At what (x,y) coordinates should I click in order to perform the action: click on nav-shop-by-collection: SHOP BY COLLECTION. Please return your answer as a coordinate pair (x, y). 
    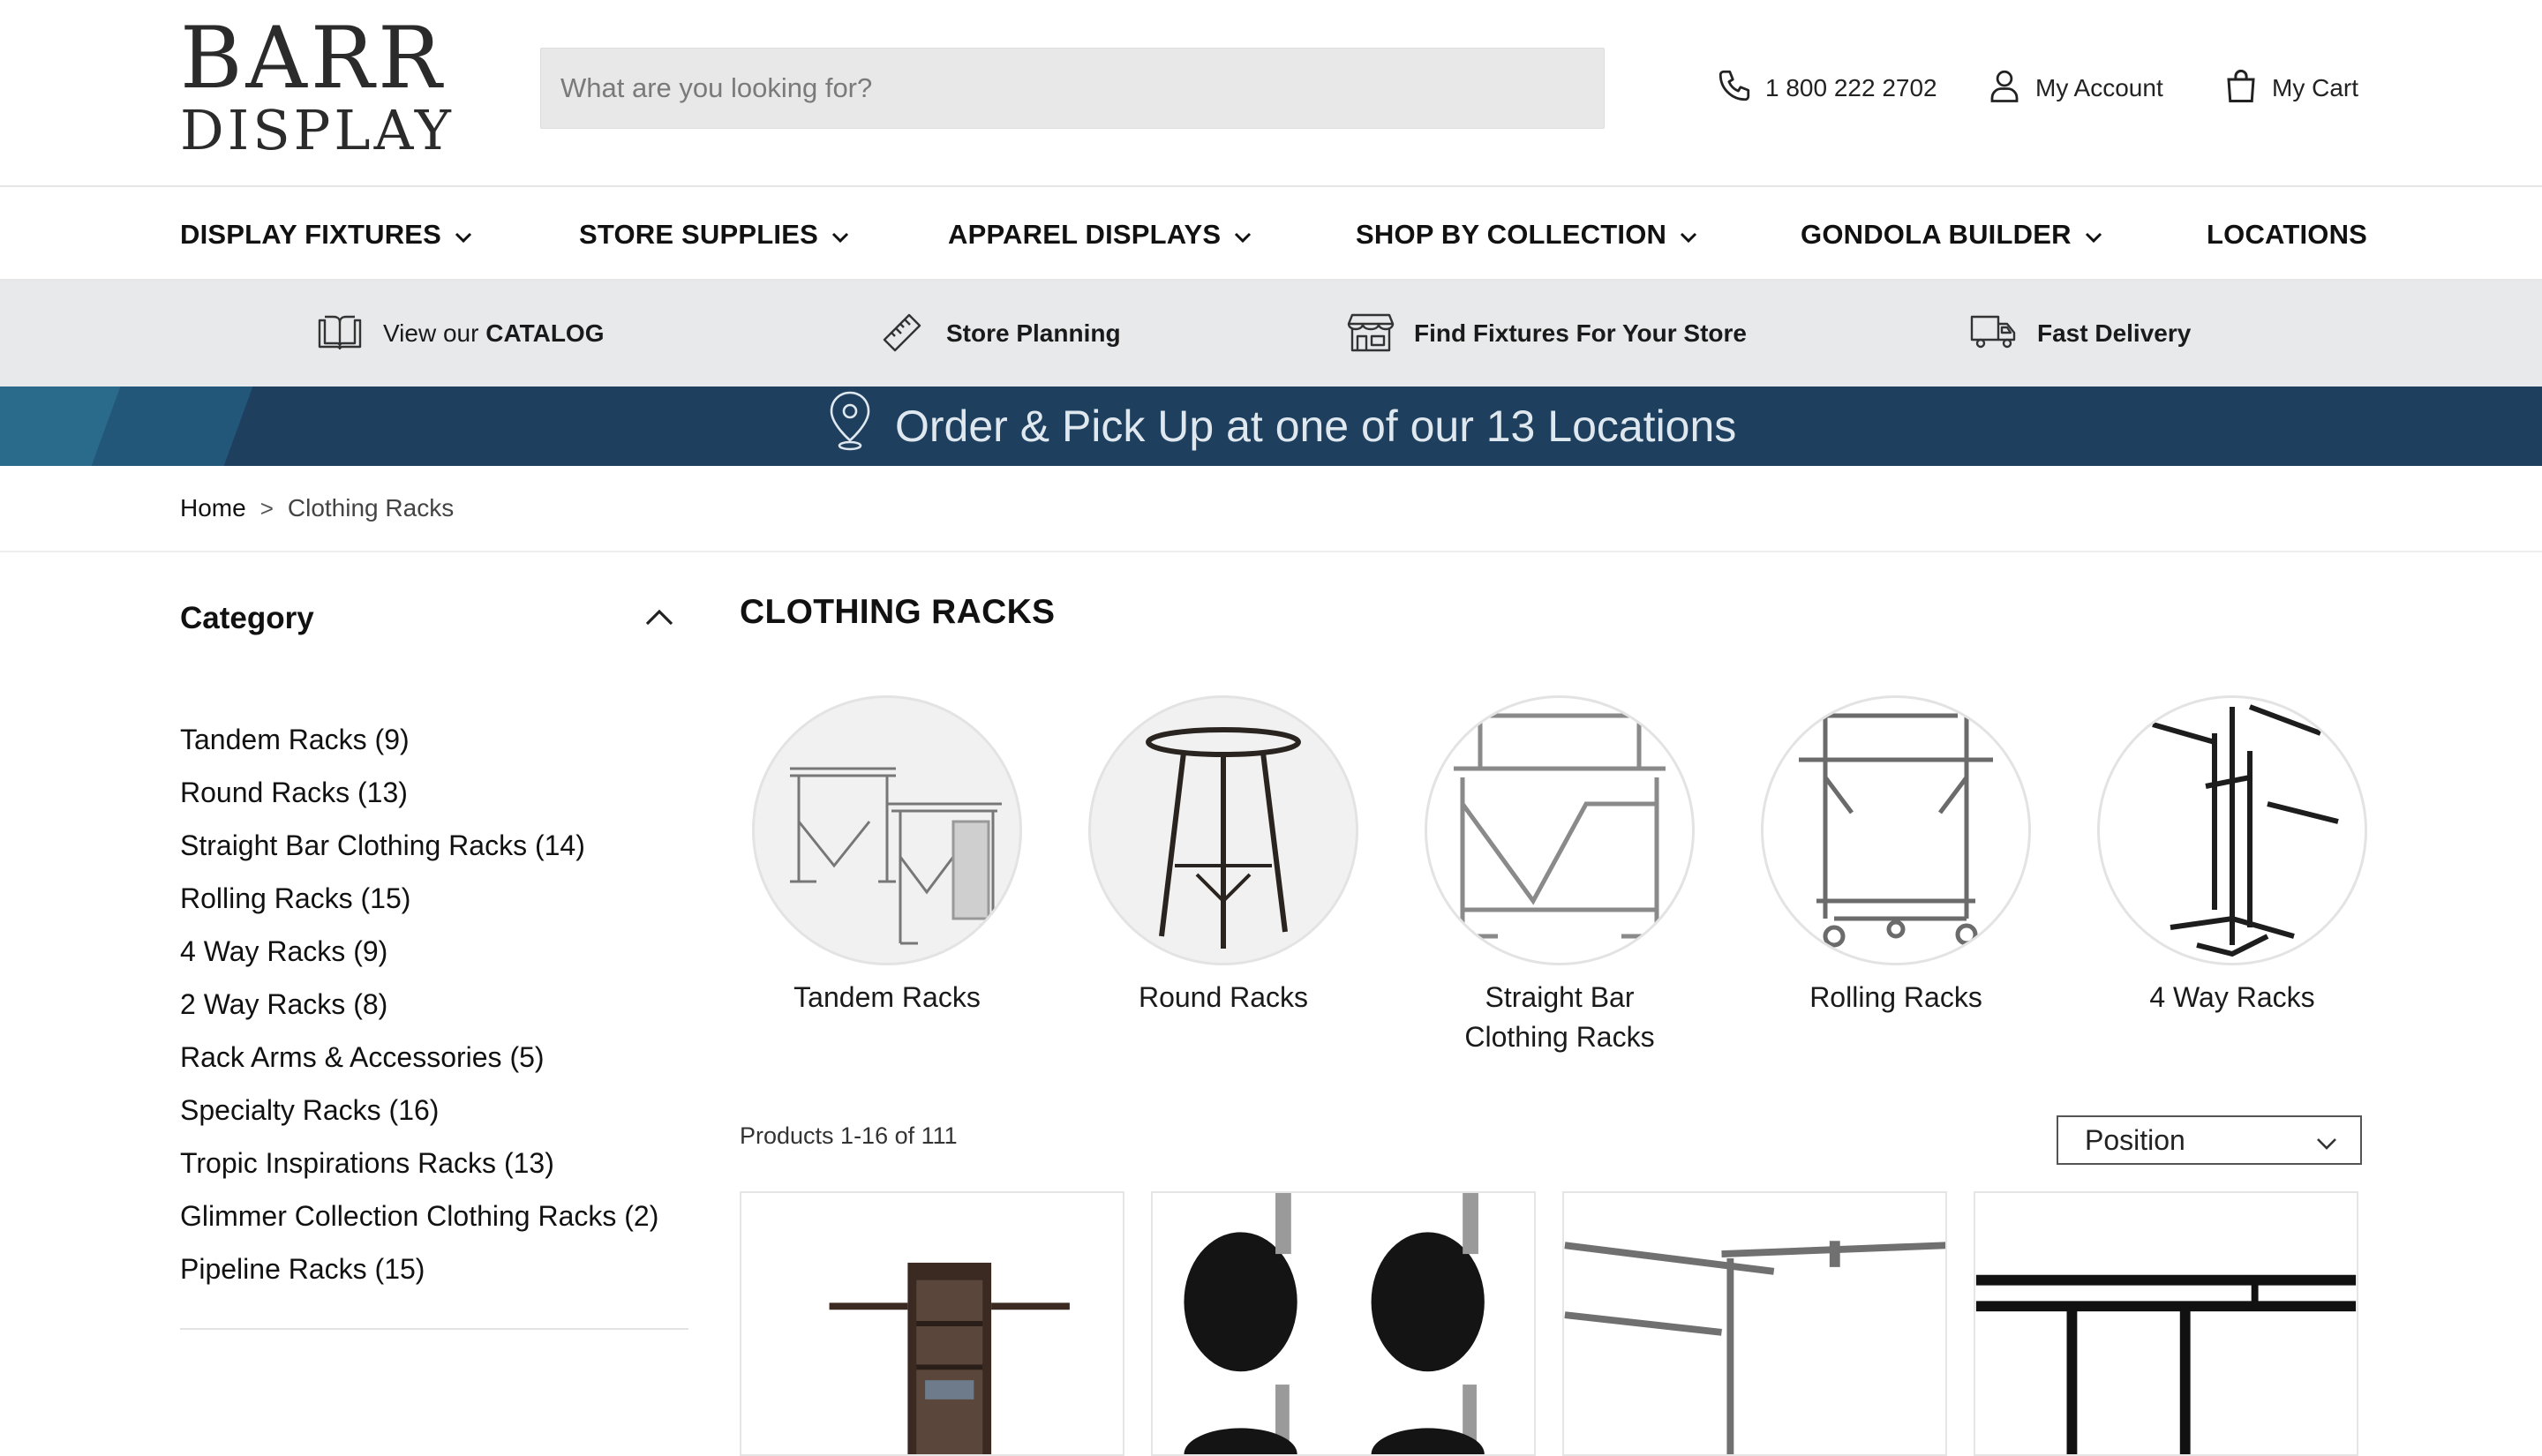
    Looking at the image, I should click on (1527, 235).